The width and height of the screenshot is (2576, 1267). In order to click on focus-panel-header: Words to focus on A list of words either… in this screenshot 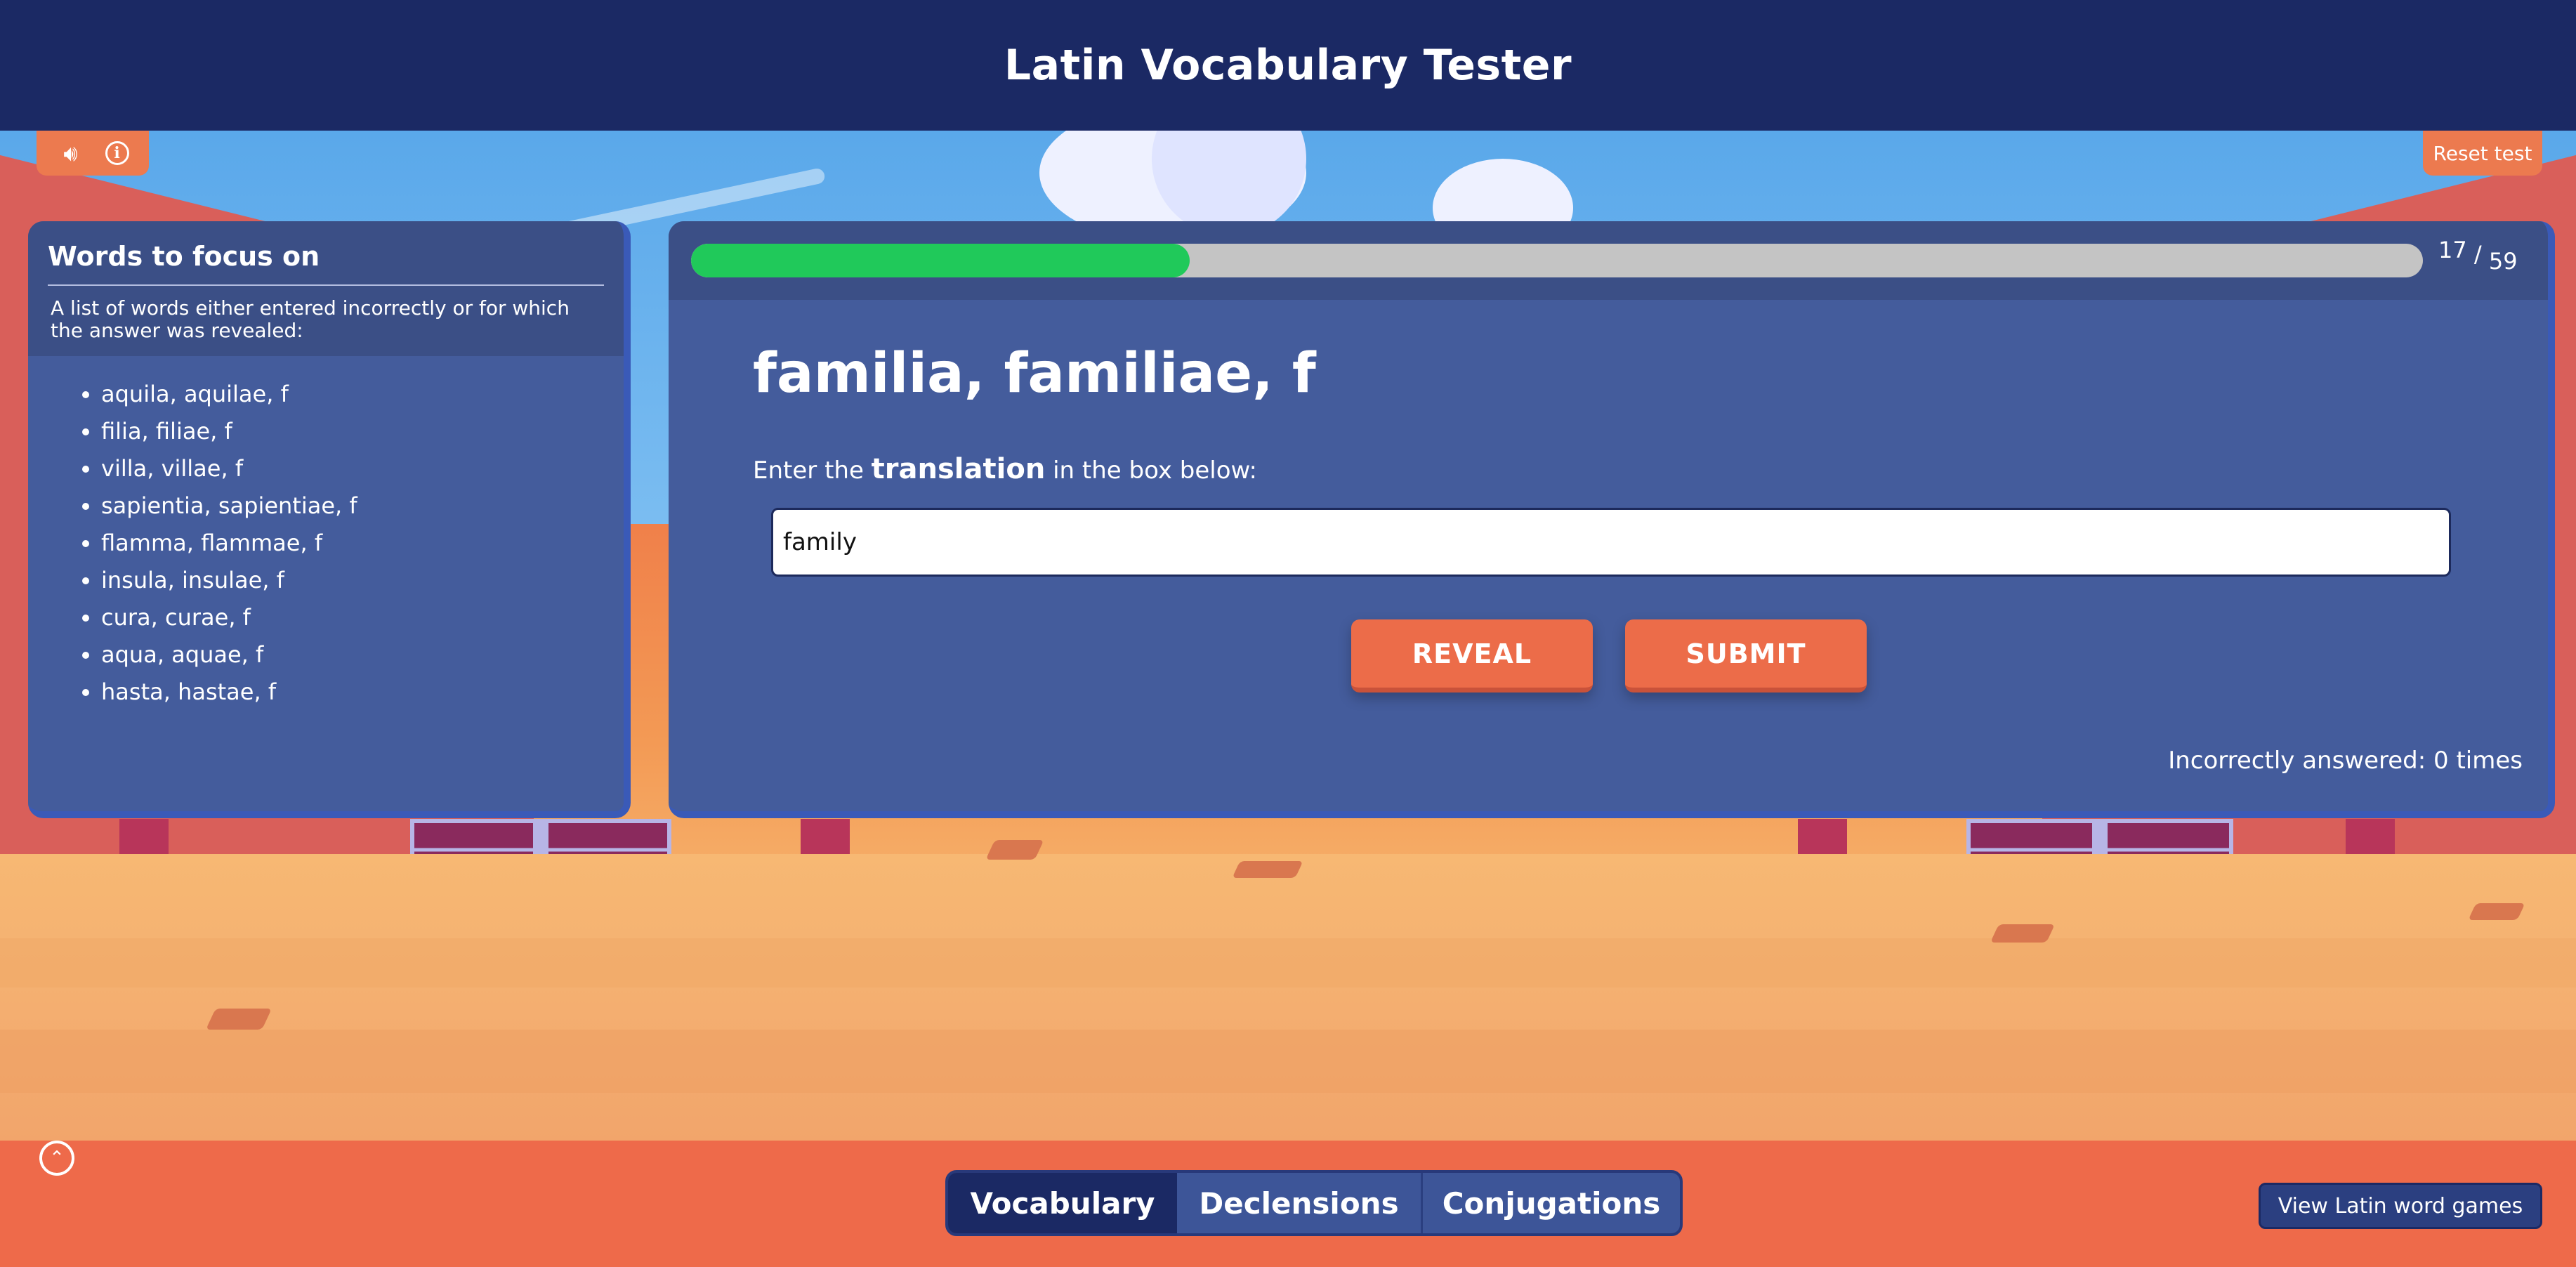, I will do `click(326, 288)`.